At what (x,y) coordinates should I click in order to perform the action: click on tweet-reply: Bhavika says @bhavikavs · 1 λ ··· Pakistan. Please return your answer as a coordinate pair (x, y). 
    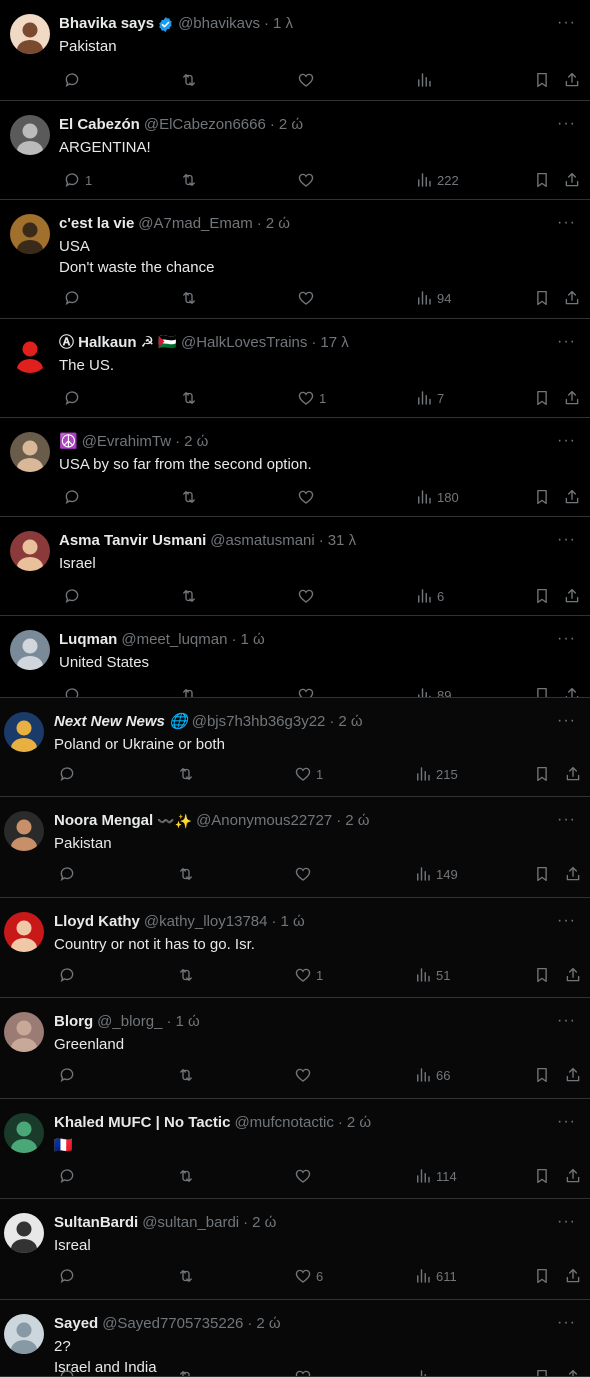
    Looking at the image, I should click on (295, 50).